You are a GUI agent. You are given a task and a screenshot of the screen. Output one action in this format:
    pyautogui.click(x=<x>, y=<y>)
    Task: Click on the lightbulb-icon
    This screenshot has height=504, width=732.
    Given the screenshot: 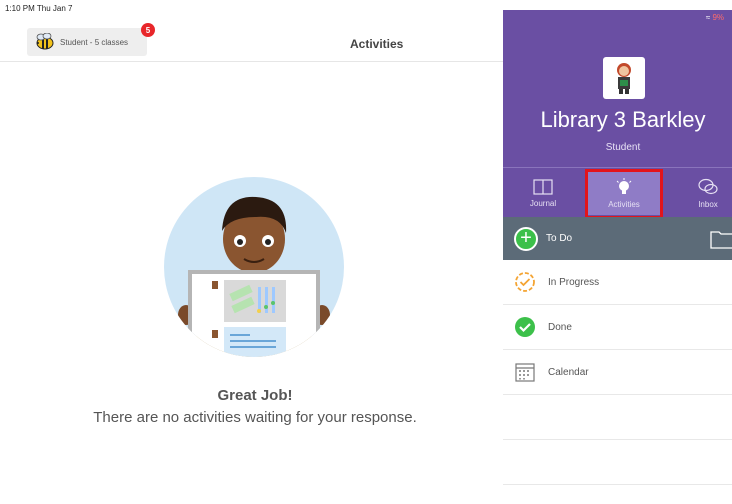 What is the action you would take?
    pyautogui.click(x=624, y=185)
    